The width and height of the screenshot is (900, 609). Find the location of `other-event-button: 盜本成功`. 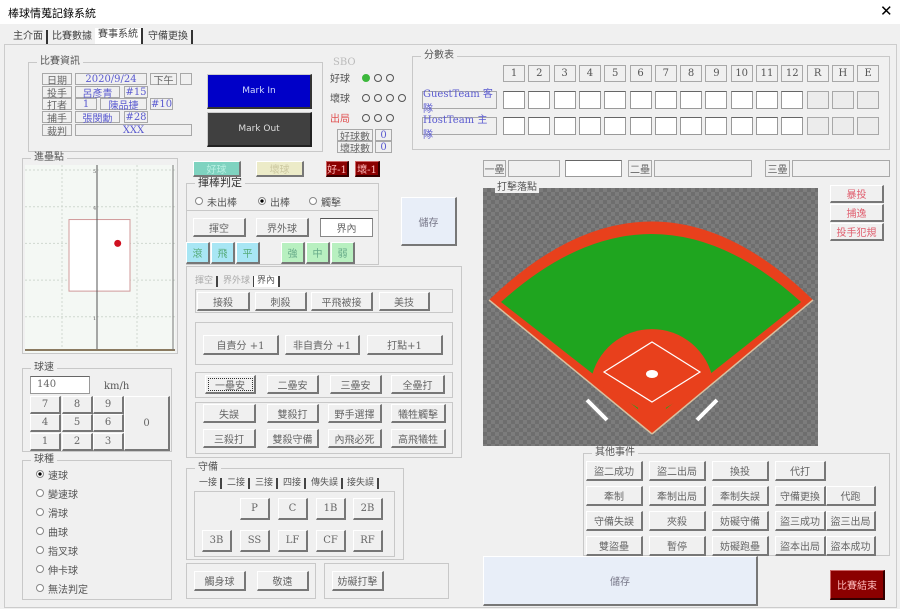

other-event-button: 盜本成功 is located at coordinates (851, 546).